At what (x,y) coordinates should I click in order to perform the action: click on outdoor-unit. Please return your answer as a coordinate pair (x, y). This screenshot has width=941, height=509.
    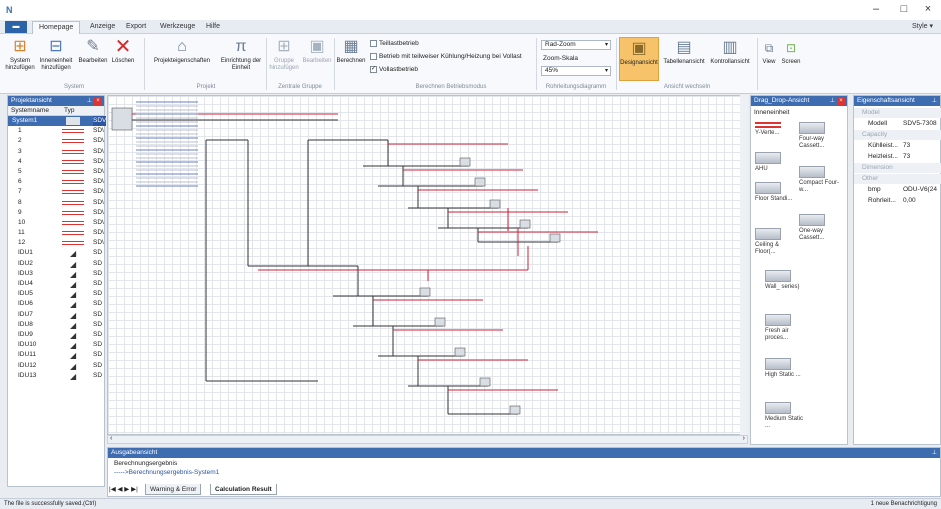
    Looking at the image, I should click on (122, 119).